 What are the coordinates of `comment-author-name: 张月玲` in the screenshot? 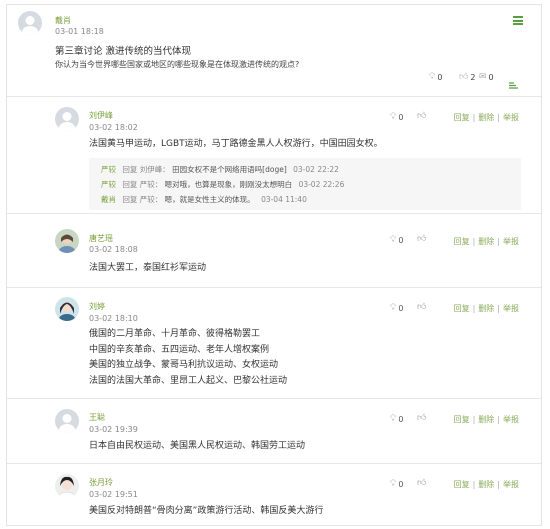 It's located at (101, 482).